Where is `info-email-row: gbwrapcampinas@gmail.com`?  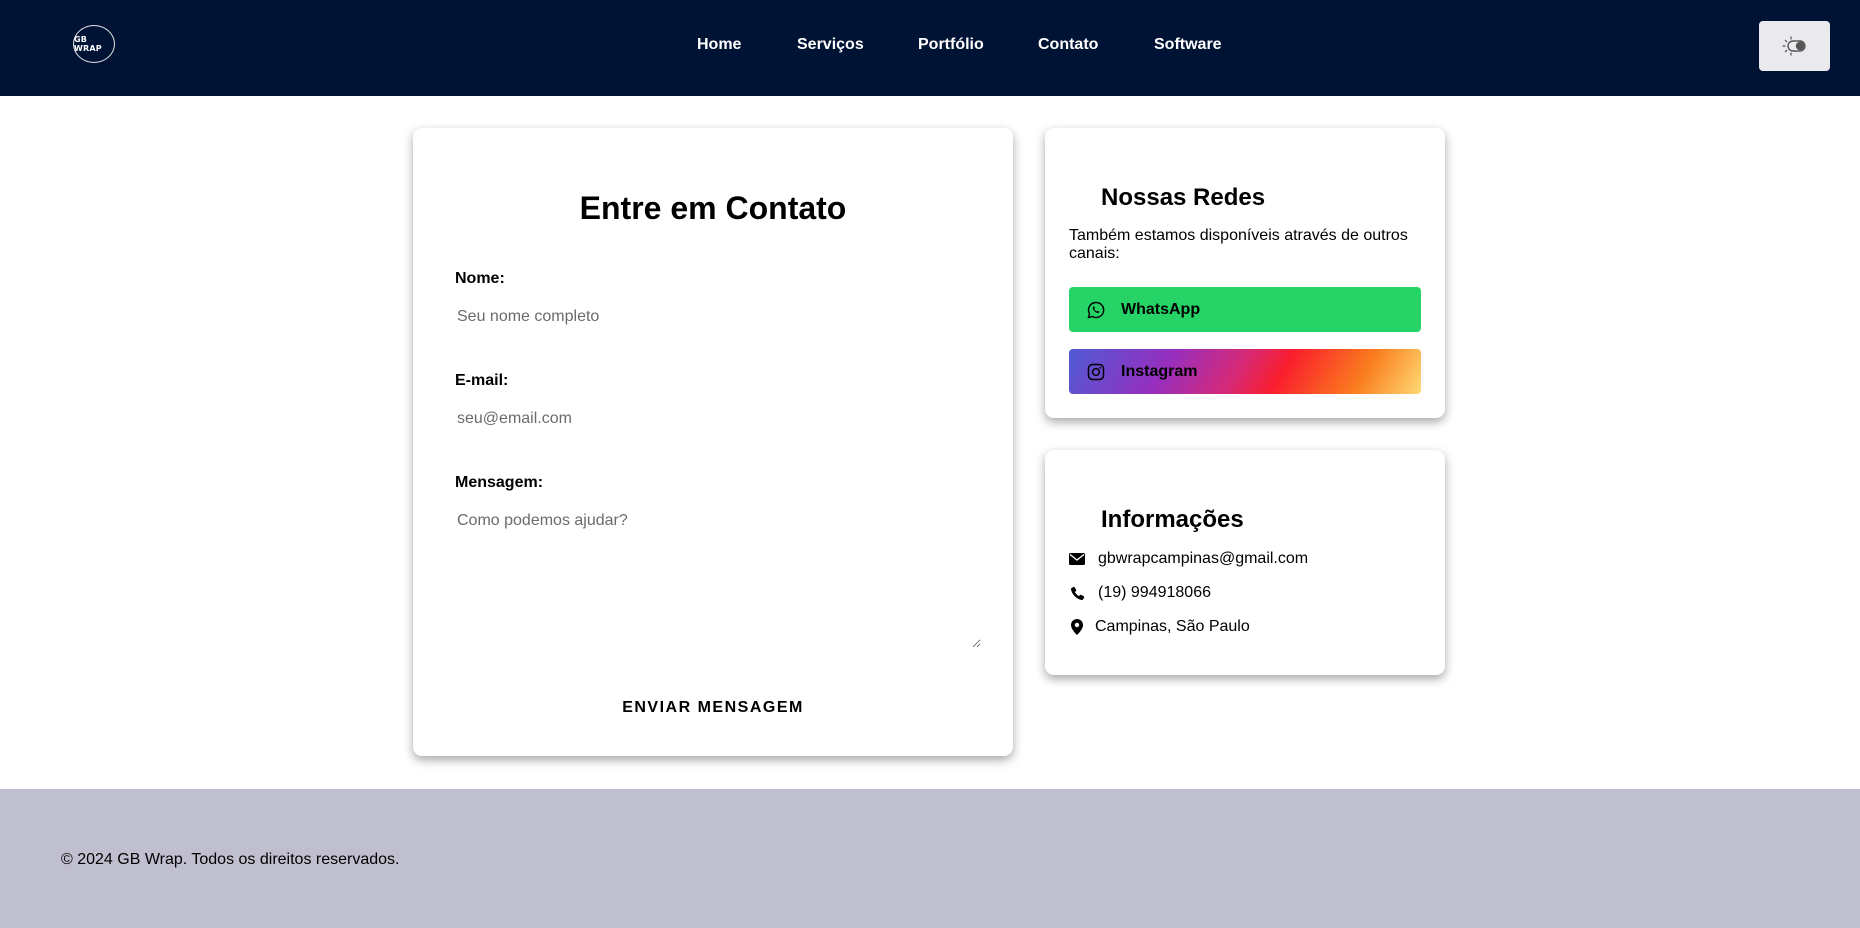 info-email-row: gbwrapcampinas@gmail.com is located at coordinates (1188, 559).